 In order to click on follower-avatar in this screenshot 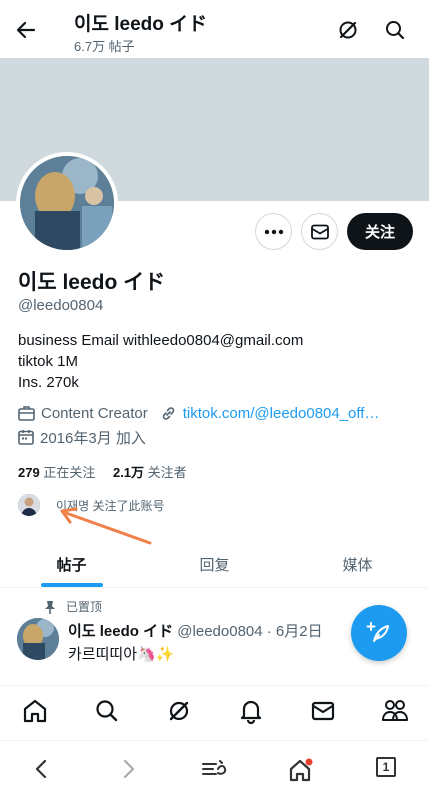, I will do `click(29, 505)`.